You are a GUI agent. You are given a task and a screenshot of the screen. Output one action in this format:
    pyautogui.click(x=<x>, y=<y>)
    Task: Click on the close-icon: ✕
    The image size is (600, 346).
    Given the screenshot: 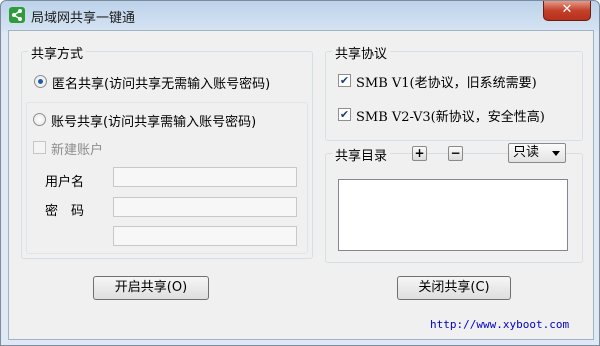 What is the action you would take?
    pyautogui.click(x=567, y=9)
    